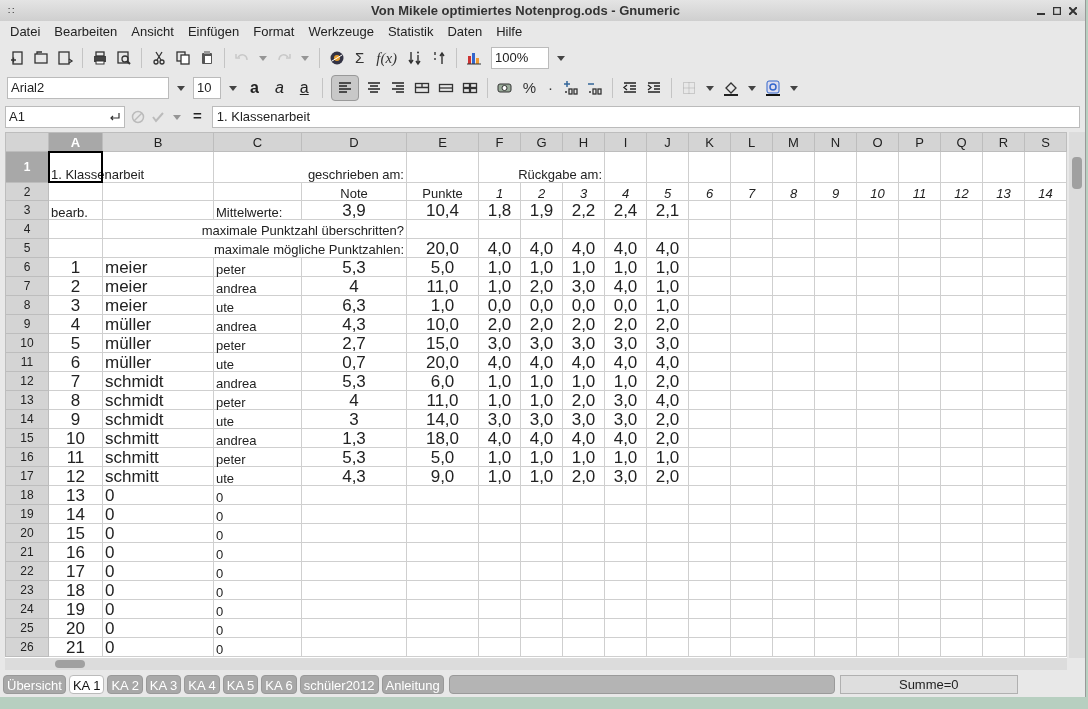 This screenshot has height=709, width=1088. I want to click on table-cell: 20, so click(75, 628).